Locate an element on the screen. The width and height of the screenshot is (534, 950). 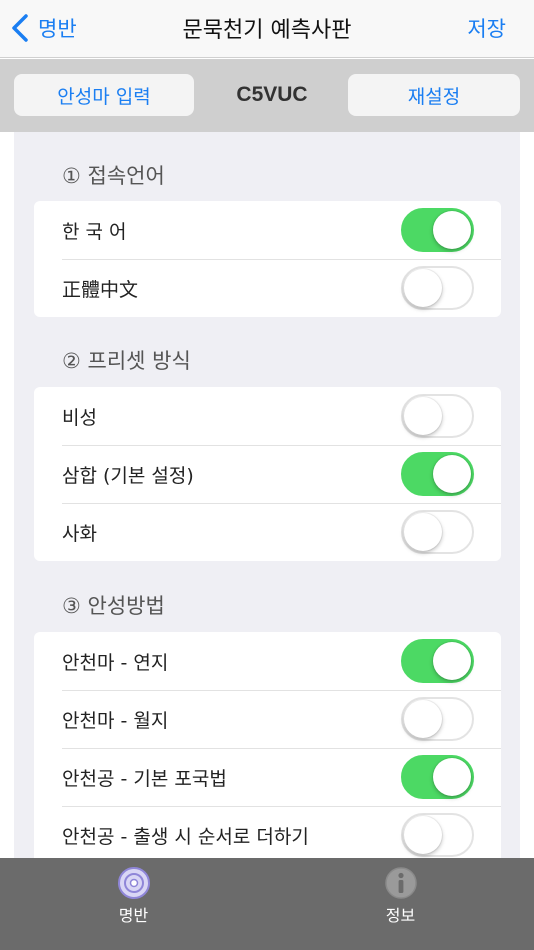
list-item: 삼합 (기본 설정) is located at coordinates (267, 474).